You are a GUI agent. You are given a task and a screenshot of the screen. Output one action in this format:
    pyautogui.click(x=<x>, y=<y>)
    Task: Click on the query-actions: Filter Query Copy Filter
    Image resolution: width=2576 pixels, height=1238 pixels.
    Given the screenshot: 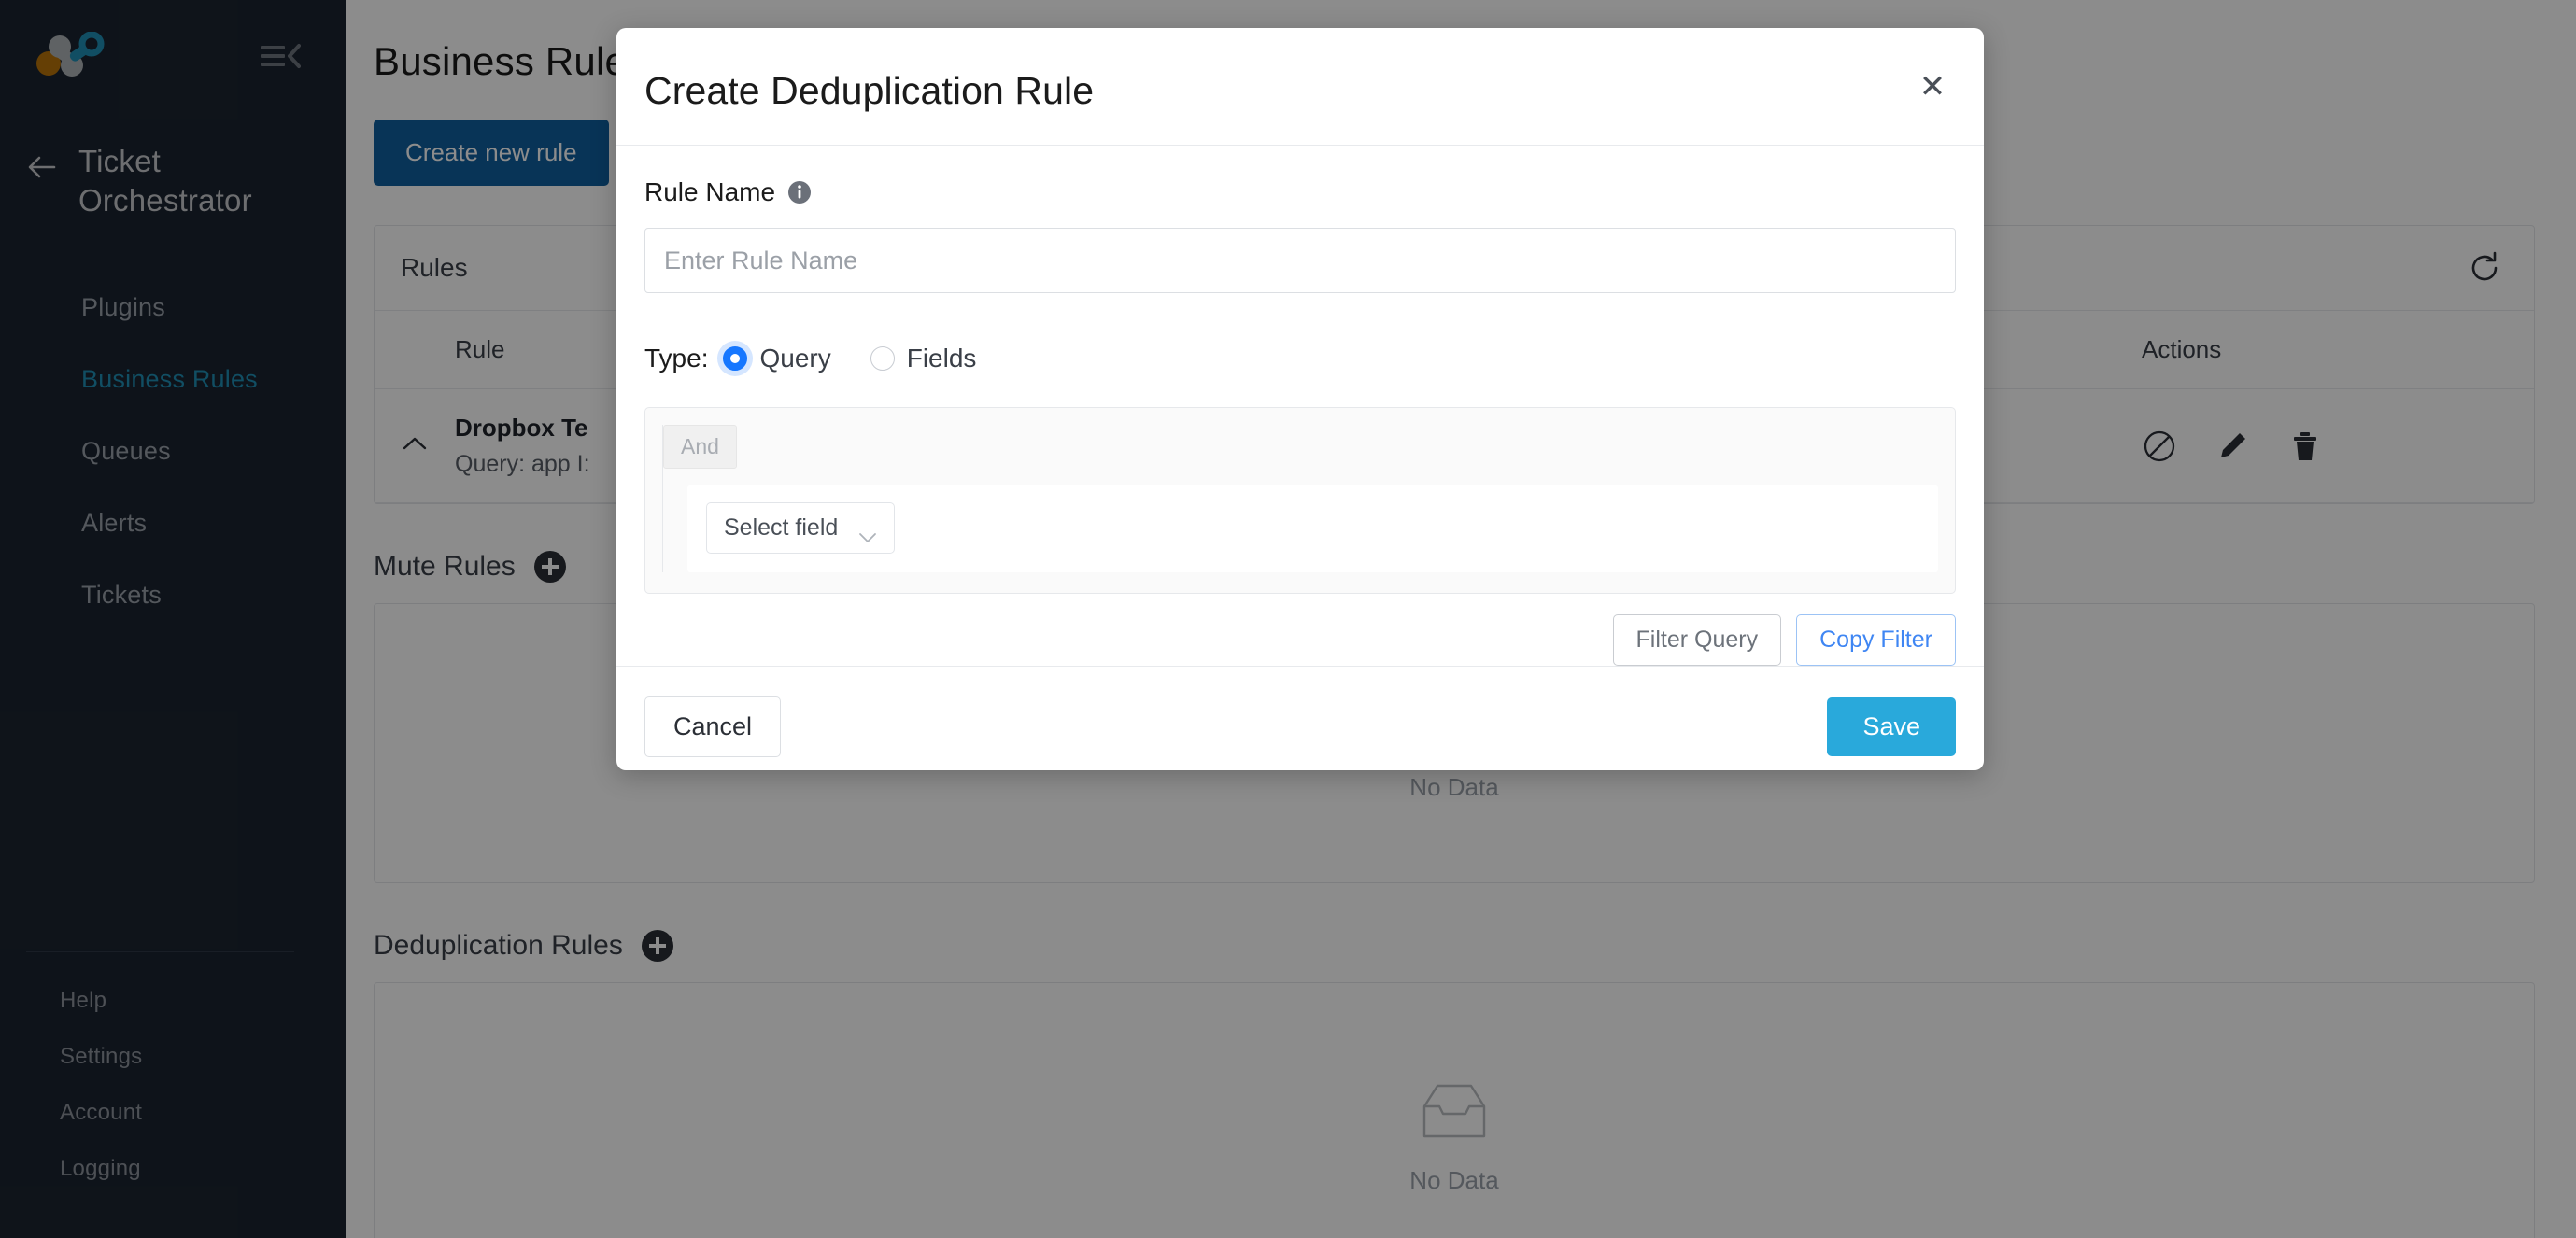 What is the action you would take?
    pyautogui.click(x=1300, y=640)
    